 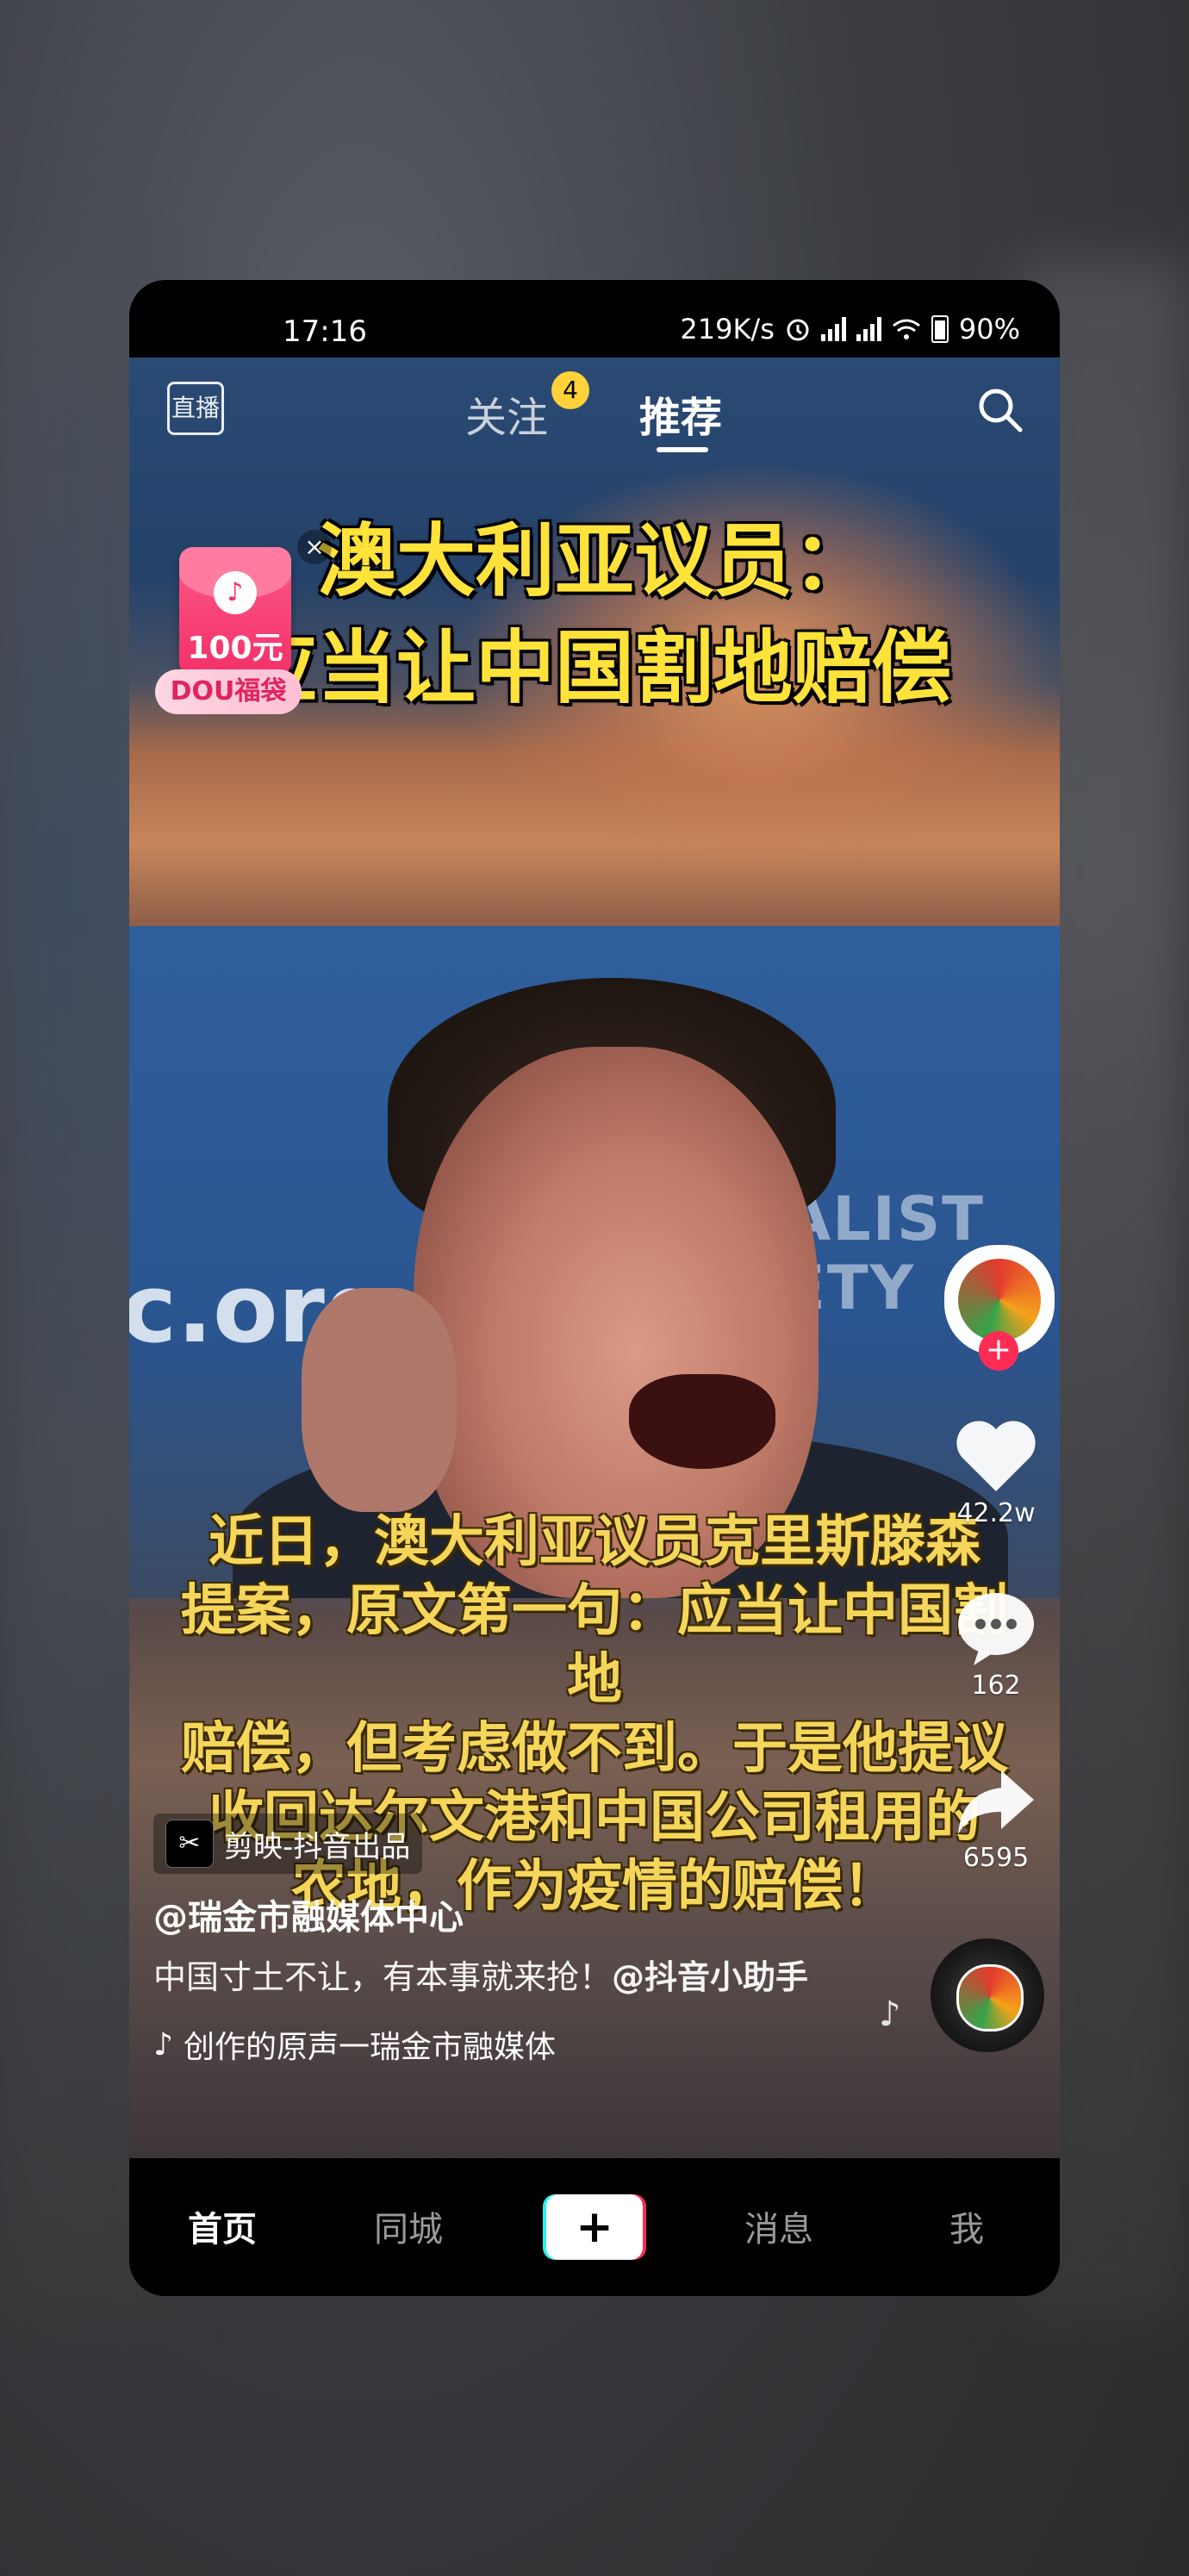 I want to click on video-description: 中国寸土不让，有本事就来抢！@抖音小助手, so click(x=532, y=1977).